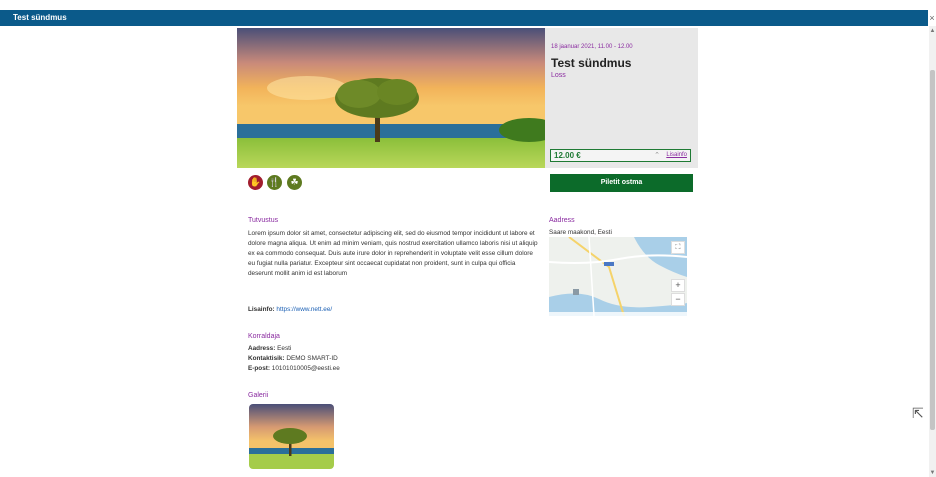 This screenshot has height=477, width=936. I want to click on organizer-contact-value: DEMO SMART-ID, so click(312, 358).